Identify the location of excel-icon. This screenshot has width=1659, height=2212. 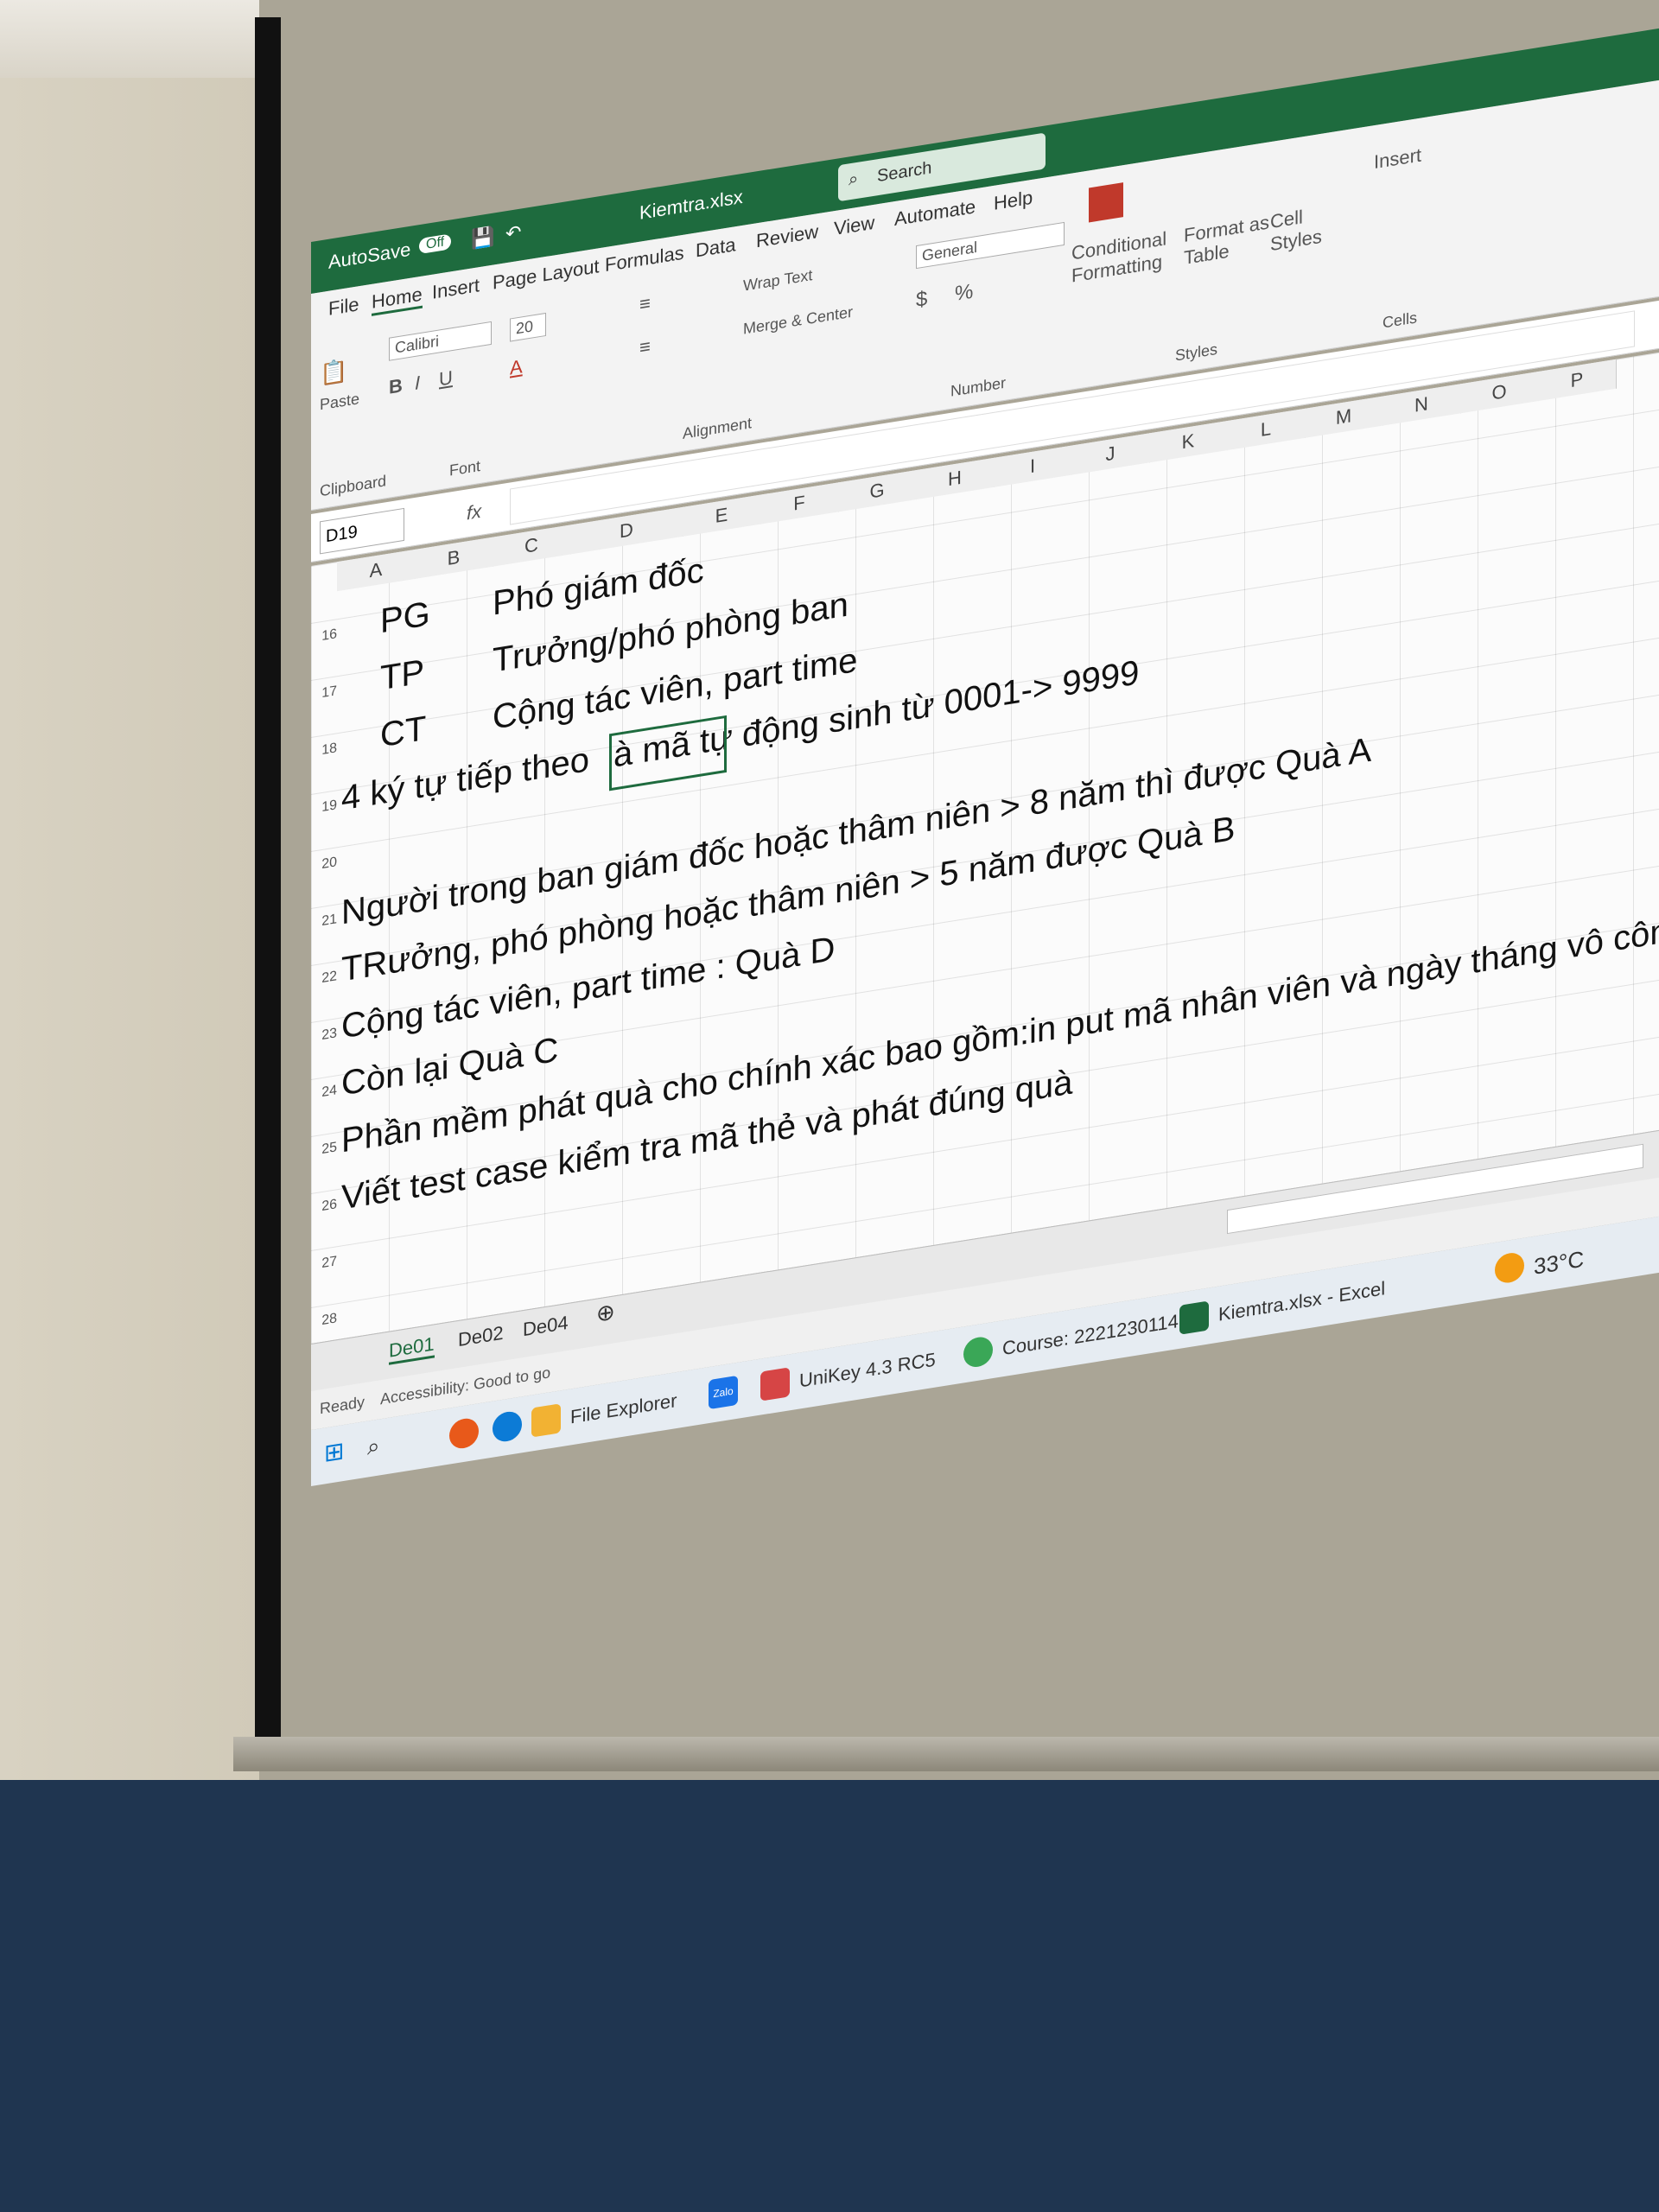
(1194, 1317).